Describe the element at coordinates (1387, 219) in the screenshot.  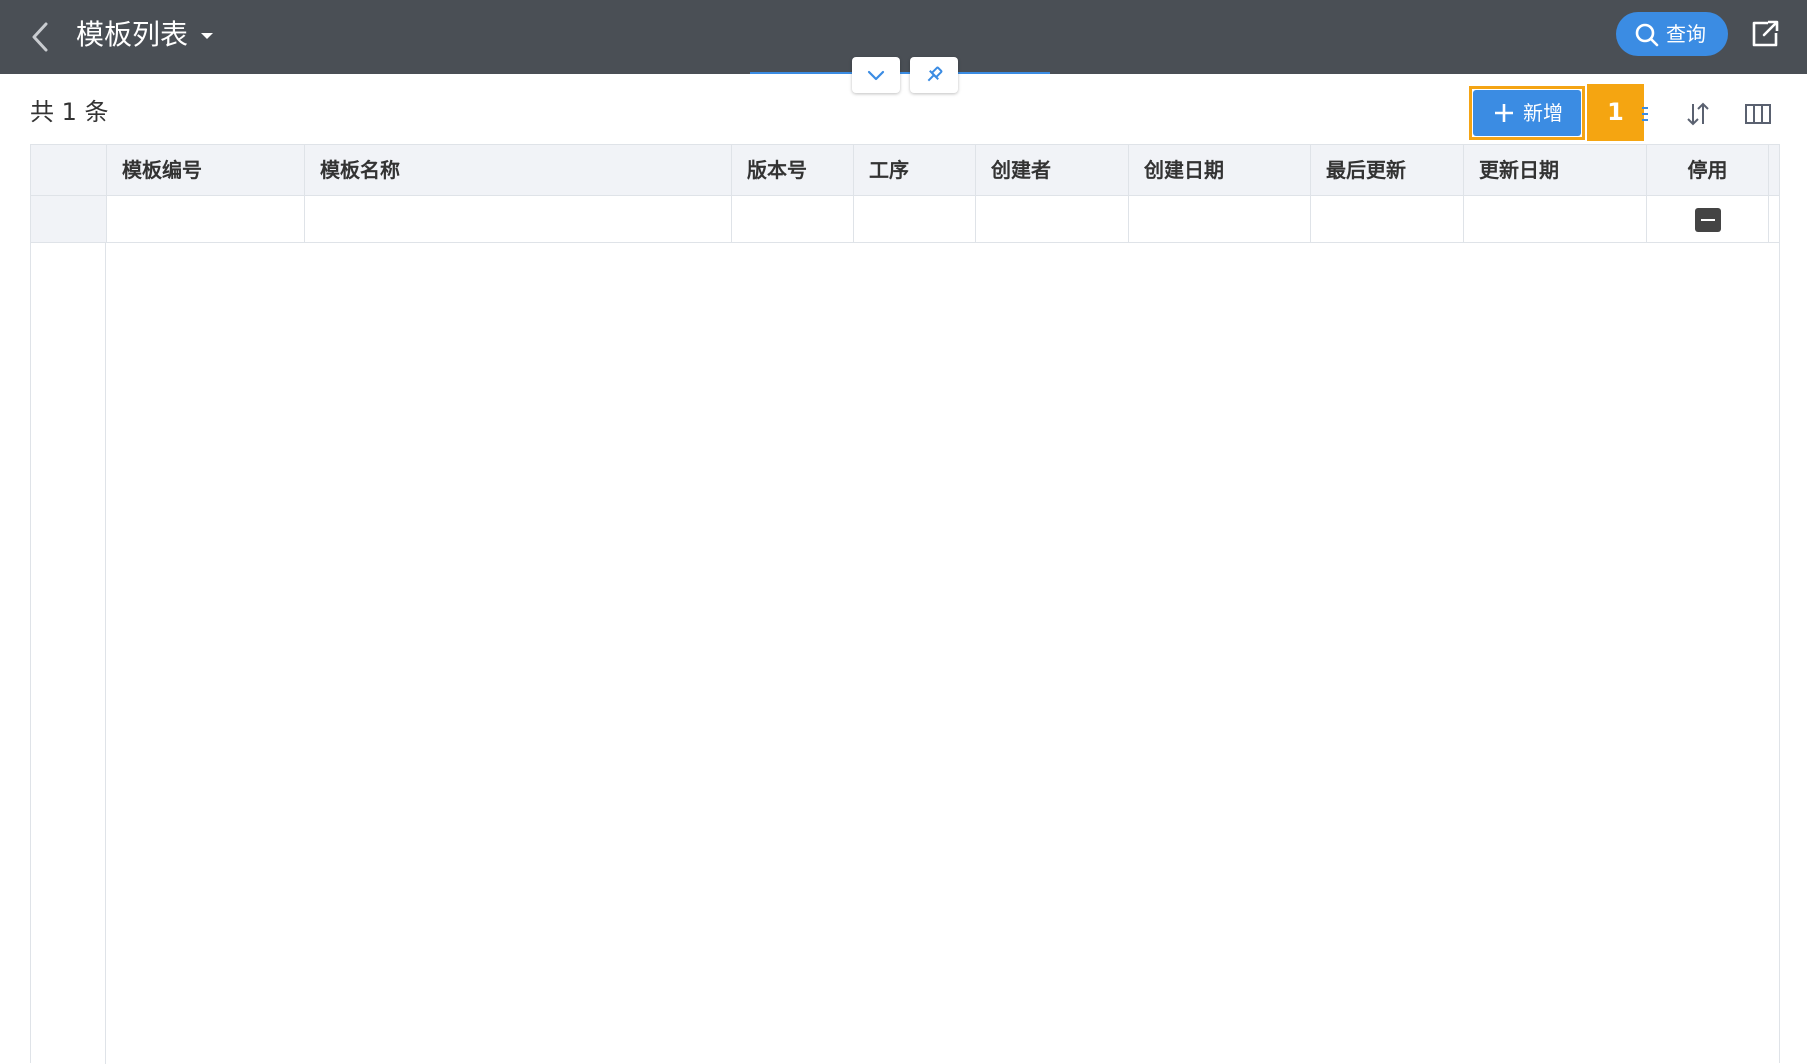
I see `cell-last-updated` at that location.